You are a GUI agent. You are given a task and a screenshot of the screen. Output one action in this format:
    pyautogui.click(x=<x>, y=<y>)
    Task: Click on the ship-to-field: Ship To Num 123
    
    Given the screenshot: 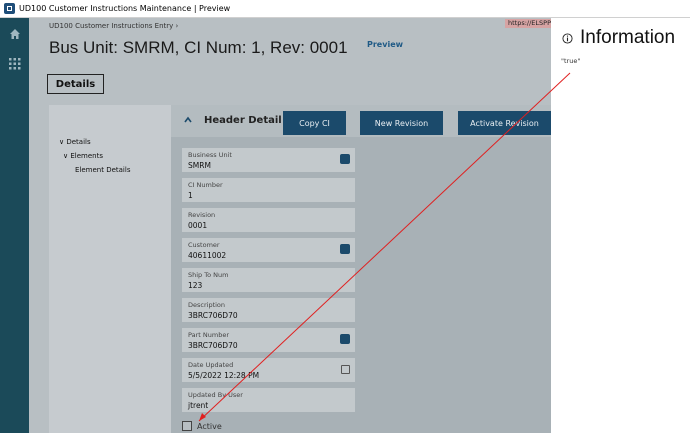 What is the action you would take?
    pyautogui.click(x=268, y=280)
    